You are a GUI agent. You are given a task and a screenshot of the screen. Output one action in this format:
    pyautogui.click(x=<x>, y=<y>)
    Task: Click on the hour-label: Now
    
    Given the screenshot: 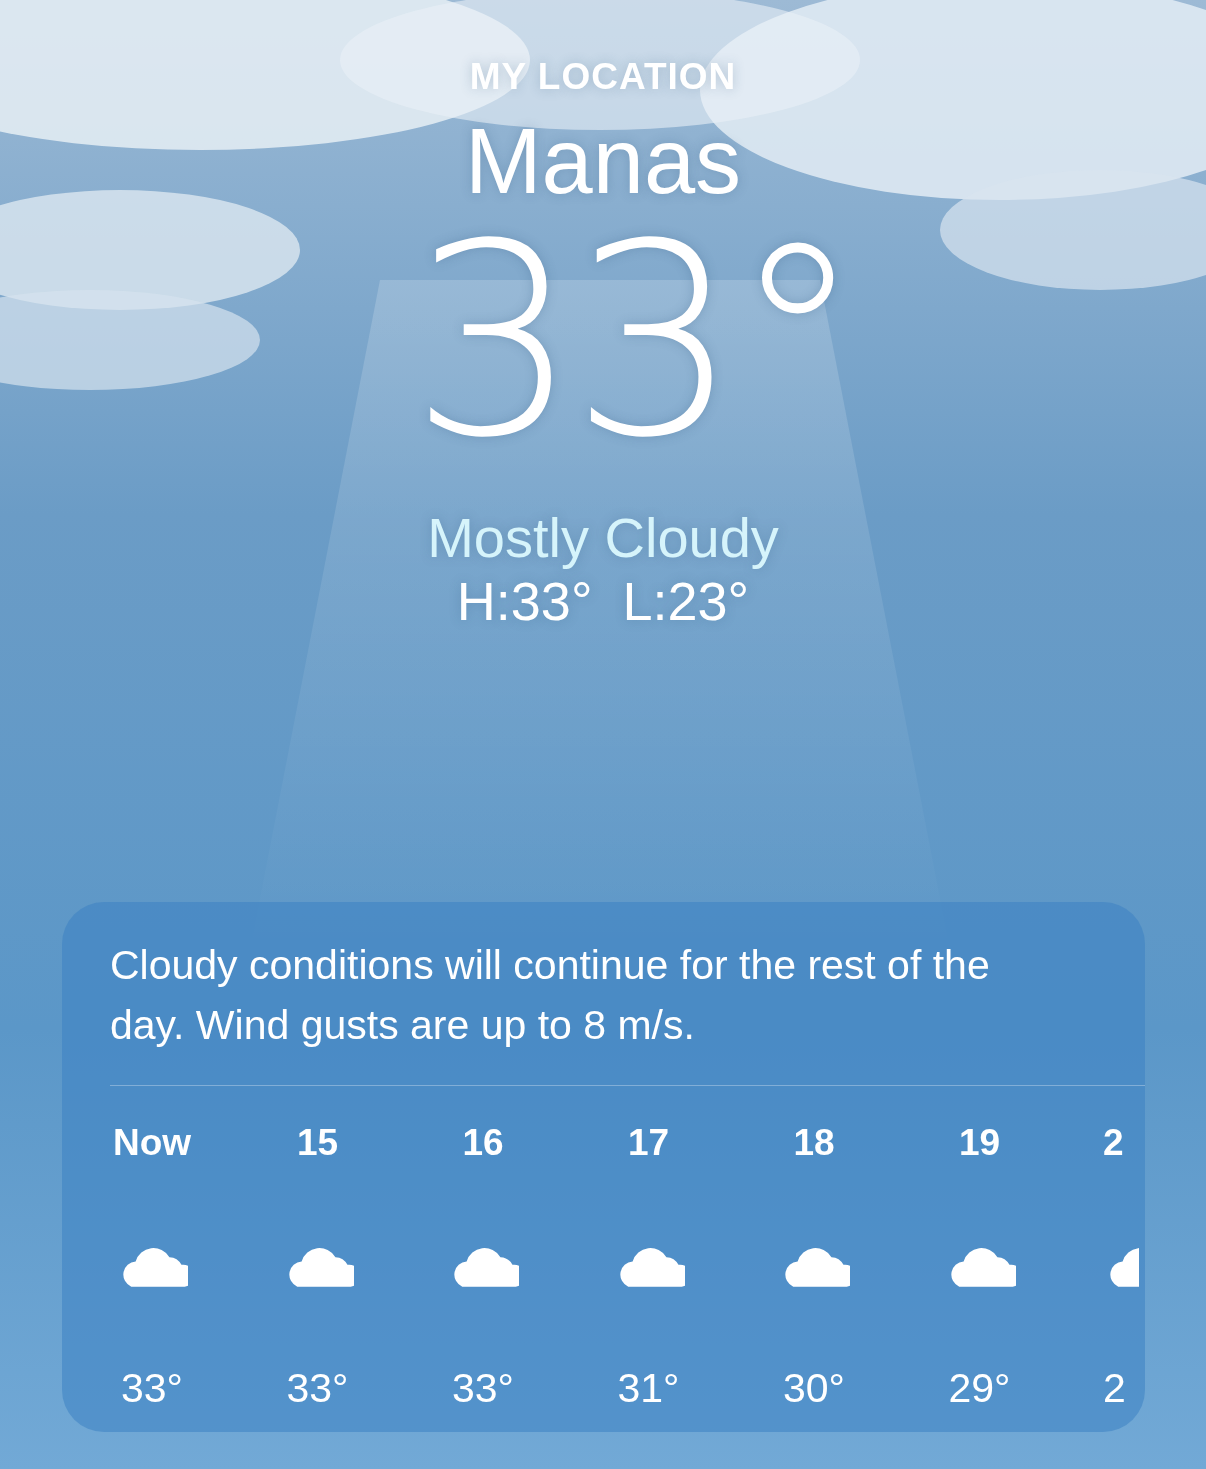 What is the action you would take?
    pyautogui.click(x=152, y=1143)
    